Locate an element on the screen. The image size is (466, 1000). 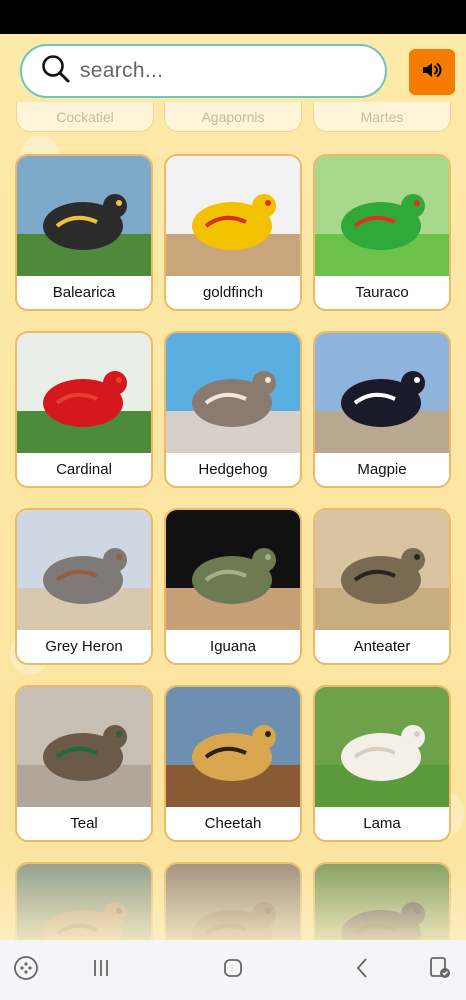
animal-card: Grey Heron is located at coordinates (84, 586).